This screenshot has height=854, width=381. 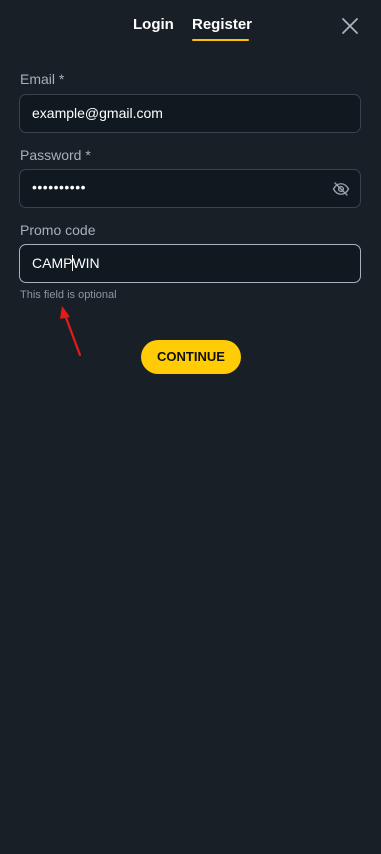 I want to click on close-button, so click(x=350, y=26).